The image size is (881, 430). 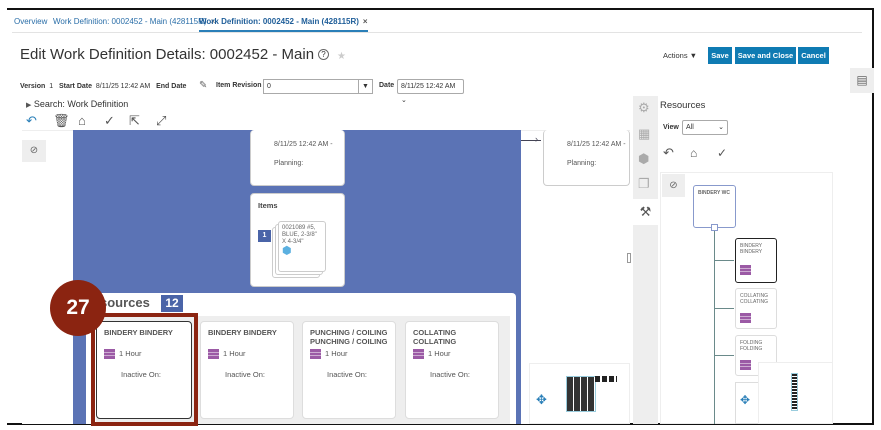 What do you see at coordinates (756, 260) in the screenshot?
I see `tree-node: BINDERY BINDERY` at bounding box center [756, 260].